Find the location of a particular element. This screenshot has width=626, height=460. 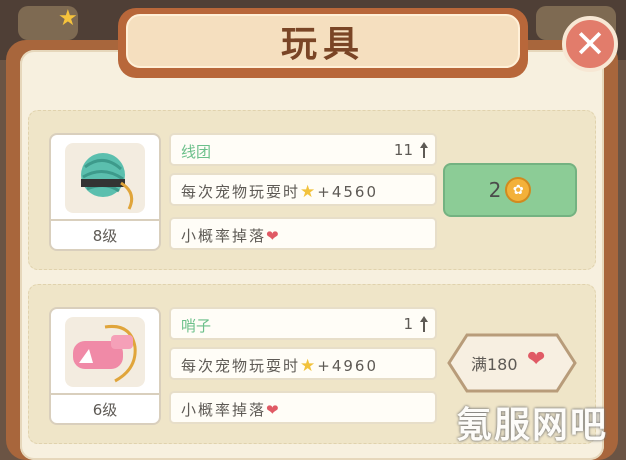

toy-thumbnail: 8级 is located at coordinates (105, 192).